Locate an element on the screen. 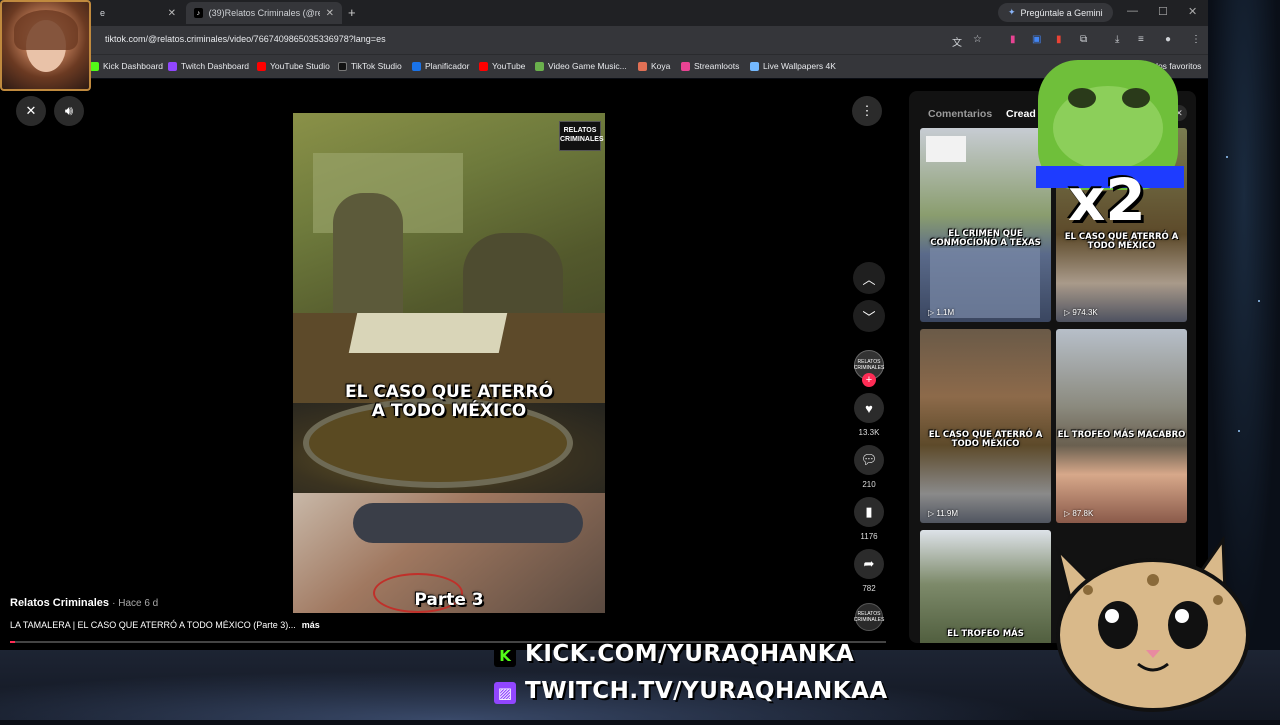 This screenshot has height=725, width=1280. bookmark-twitch-dashboard: Twitch Dashboard is located at coordinates (208, 66).